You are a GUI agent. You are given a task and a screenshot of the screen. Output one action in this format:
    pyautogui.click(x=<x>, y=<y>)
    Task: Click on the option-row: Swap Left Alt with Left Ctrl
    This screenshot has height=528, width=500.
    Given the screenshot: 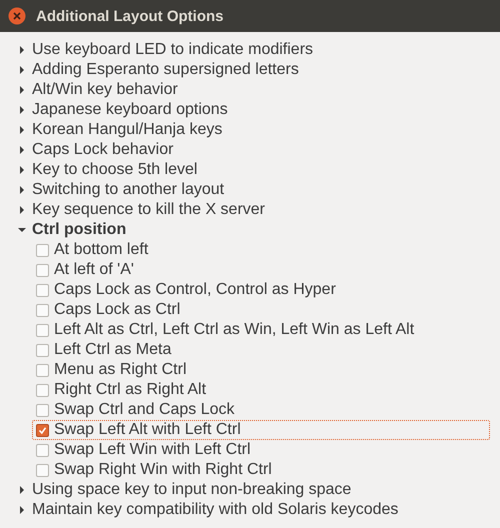 What is the action you would take?
    pyautogui.click(x=261, y=430)
    